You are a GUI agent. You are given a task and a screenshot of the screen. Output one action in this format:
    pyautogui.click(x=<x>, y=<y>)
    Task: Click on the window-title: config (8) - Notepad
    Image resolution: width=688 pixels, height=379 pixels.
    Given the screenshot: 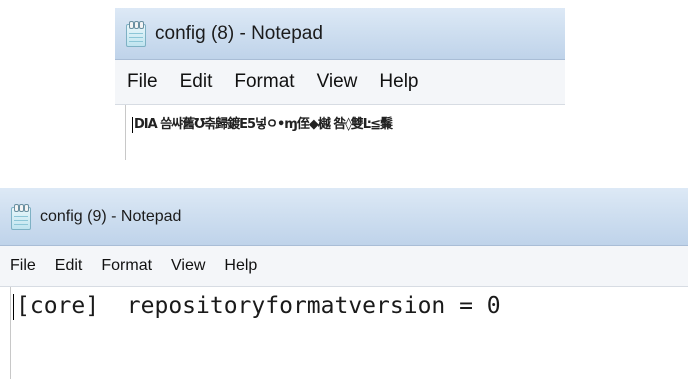 What is the action you would take?
    pyautogui.click(x=239, y=33)
    